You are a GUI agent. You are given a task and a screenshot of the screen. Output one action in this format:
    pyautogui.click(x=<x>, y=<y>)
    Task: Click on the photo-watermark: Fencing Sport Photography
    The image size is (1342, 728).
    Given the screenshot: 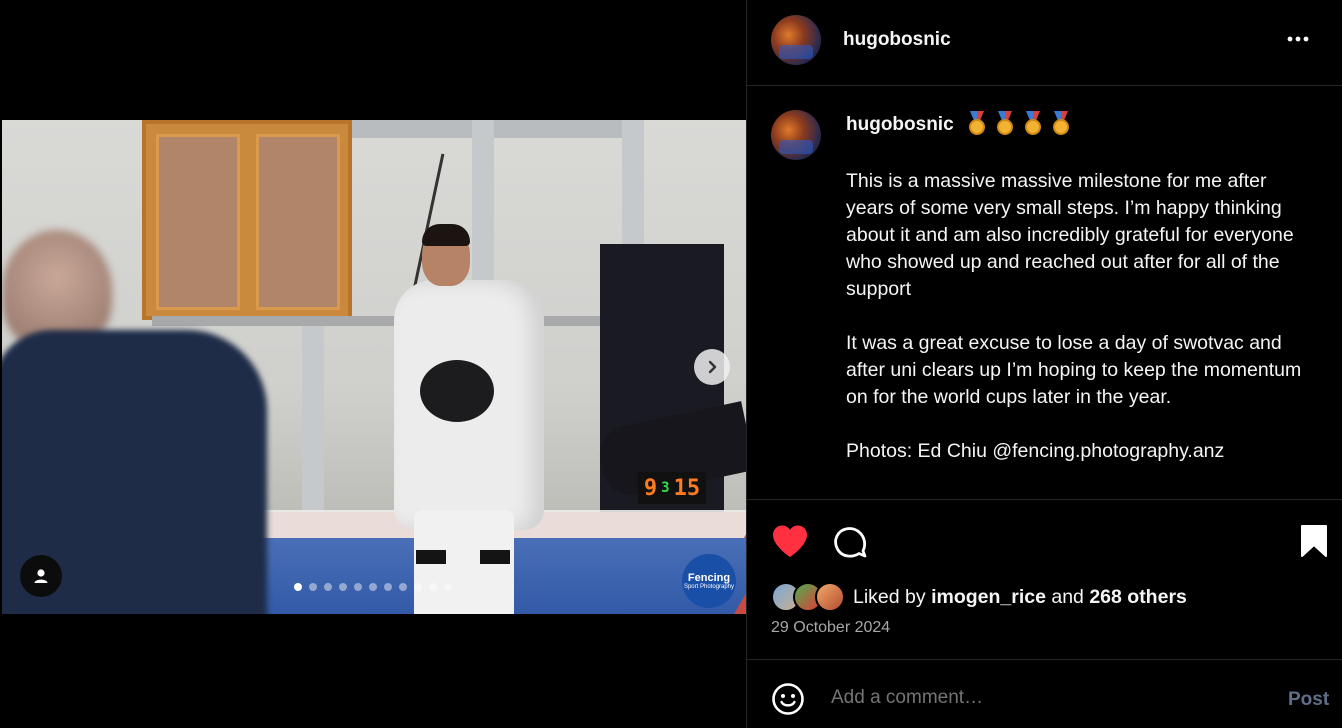 What is the action you would take?
    pyautogui.click(x=709, y=581)
    